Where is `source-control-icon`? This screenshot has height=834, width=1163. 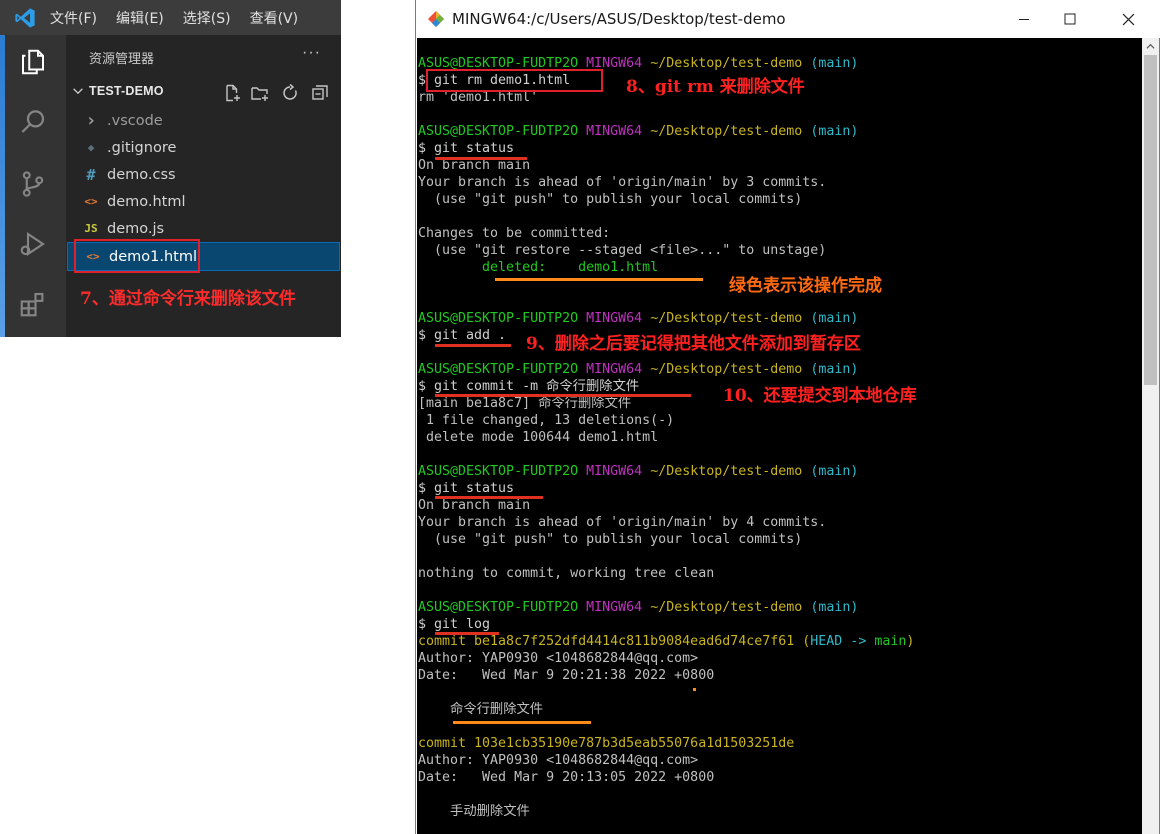 source-control-icon is located at coordinates (33, 184).